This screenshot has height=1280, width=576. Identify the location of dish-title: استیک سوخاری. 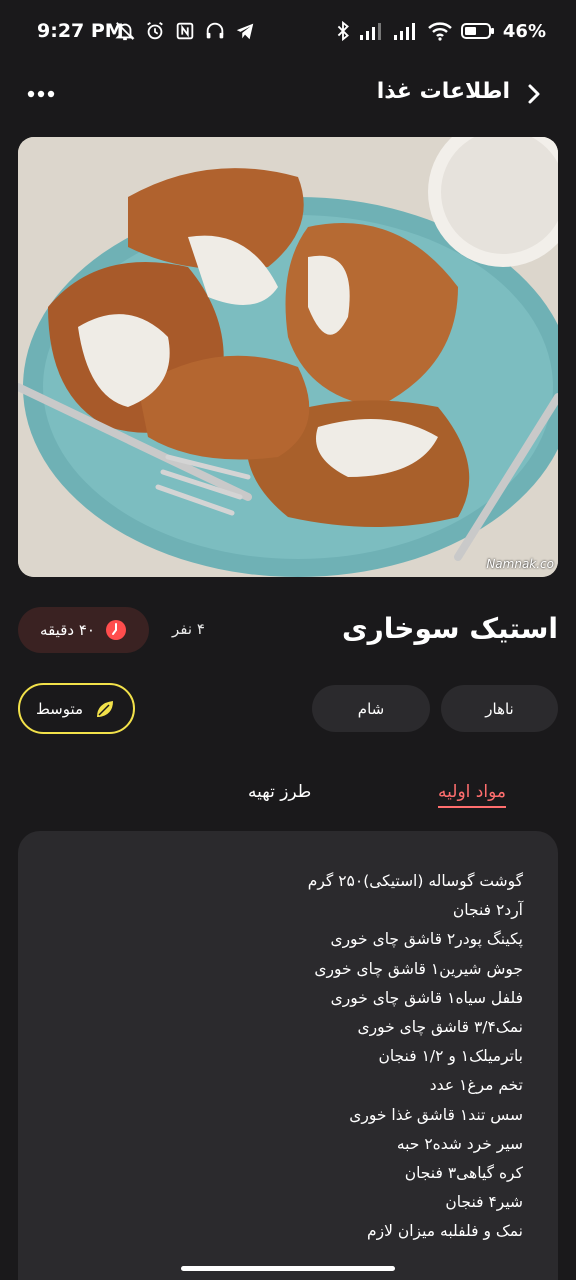
(450, 628).